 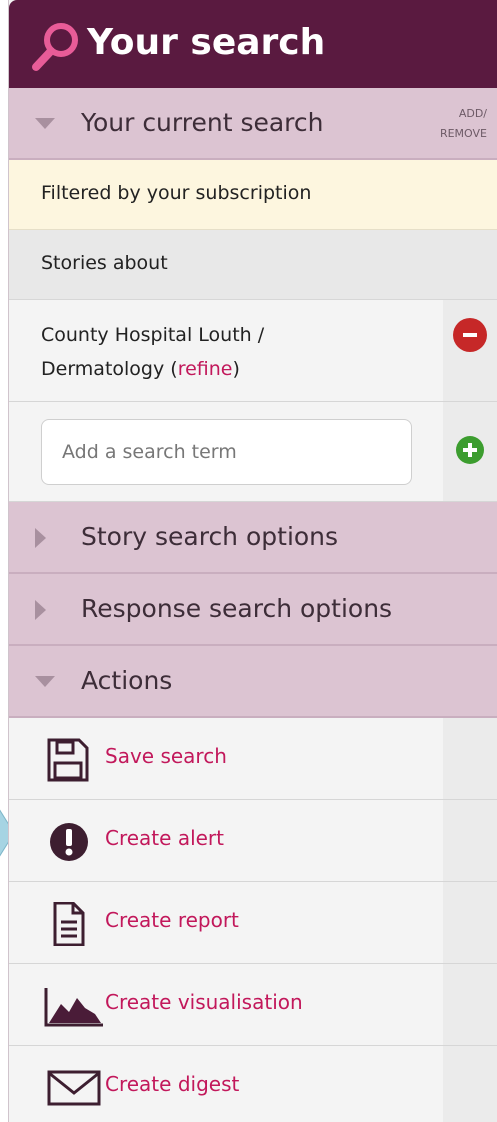 I want to click on actions-header: Actions, so click(x=253, y=682).